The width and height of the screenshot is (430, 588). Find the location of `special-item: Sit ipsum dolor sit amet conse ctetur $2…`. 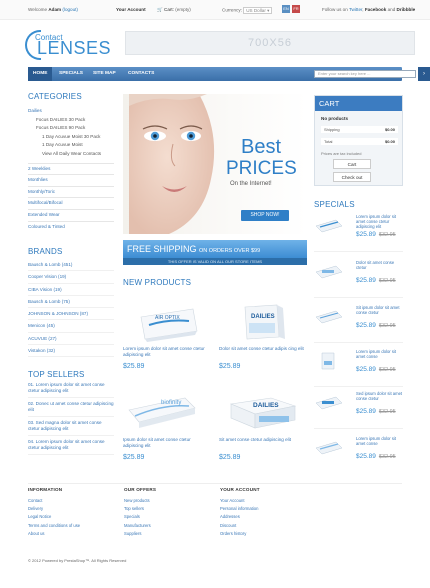

special-item: Sit ipsum dolor sit amet conse ctetur $2… is located at coordinates (358, 323).